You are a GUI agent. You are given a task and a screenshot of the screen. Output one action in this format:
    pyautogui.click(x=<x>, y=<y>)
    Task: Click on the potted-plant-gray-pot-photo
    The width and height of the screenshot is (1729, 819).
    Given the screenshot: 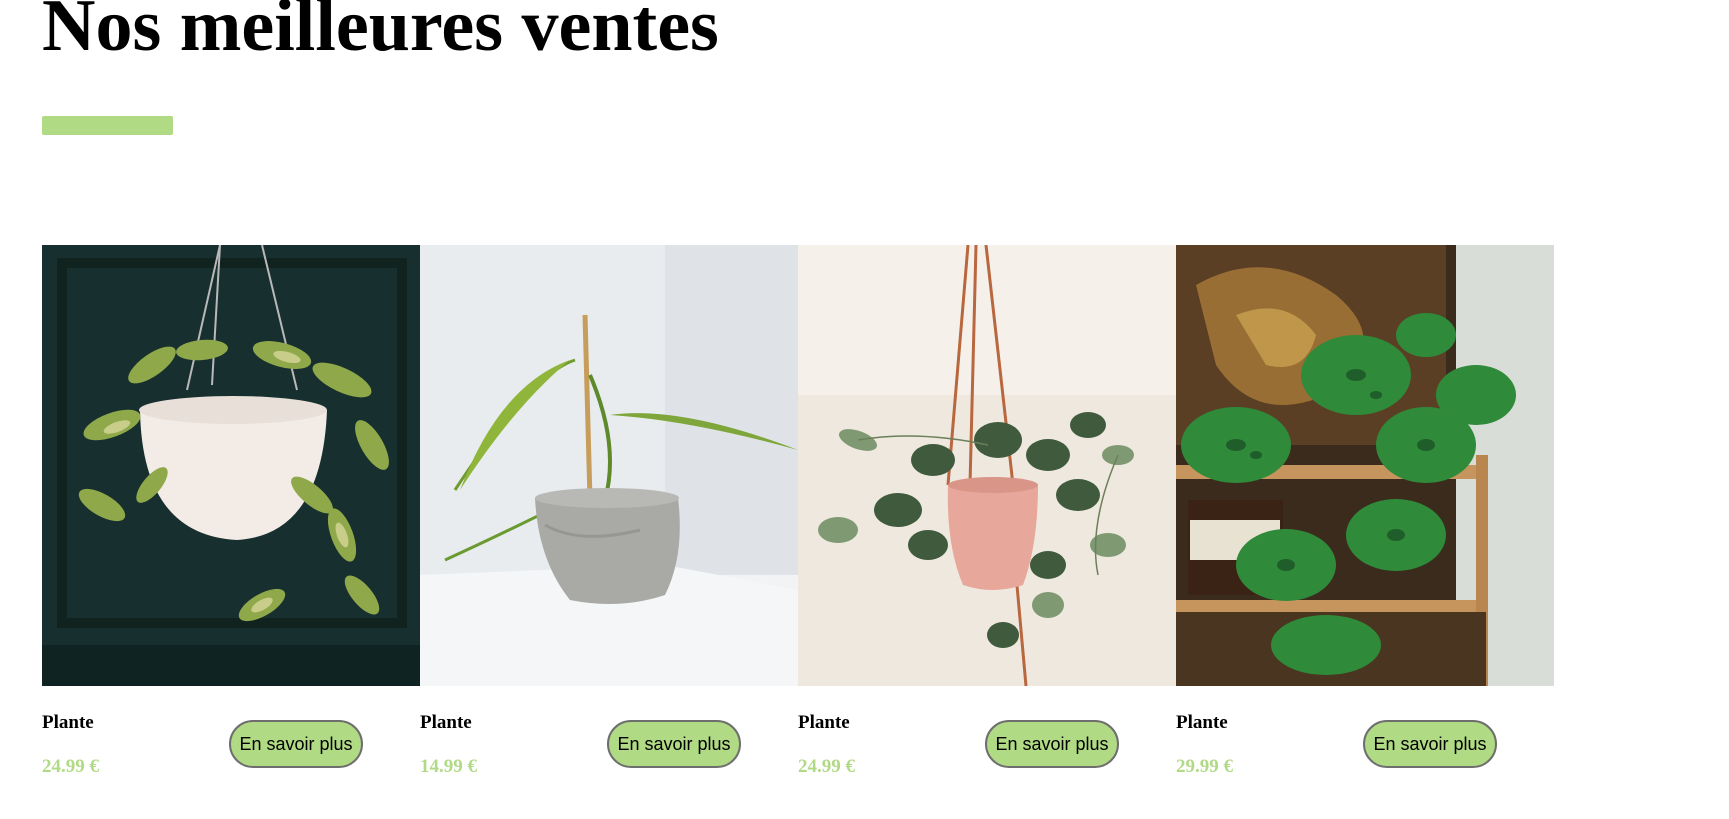 What is the action you would take?
    pyautogui.click(x=609, y=465)
    